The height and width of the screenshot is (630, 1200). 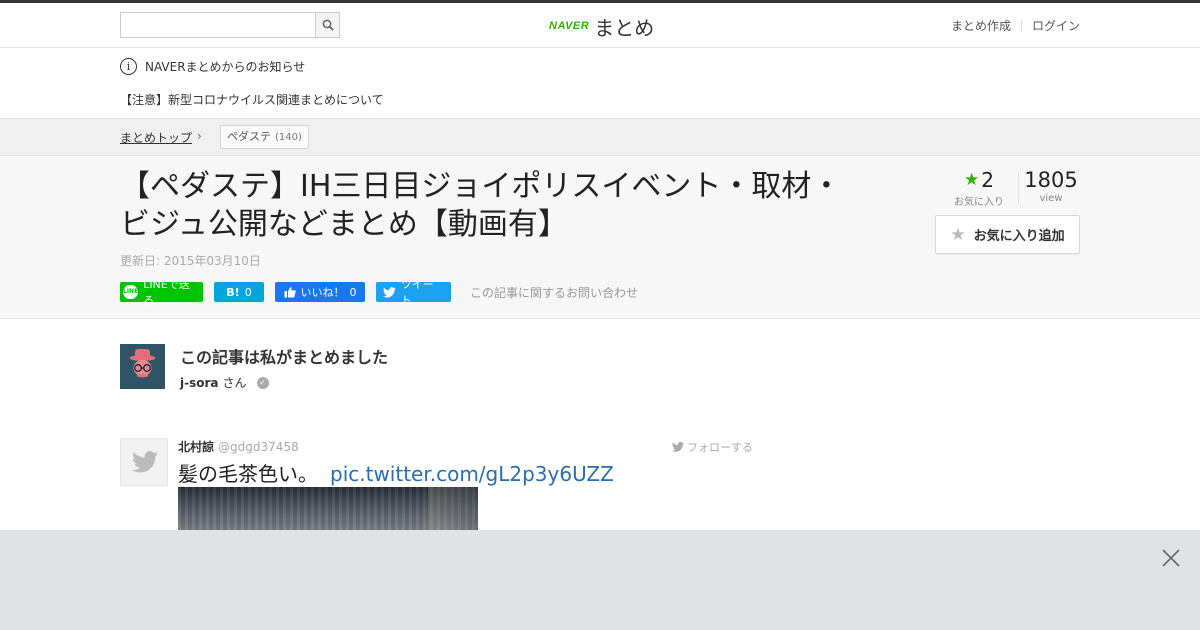 What do you see at coordinates (252, 99) in the screenshot?
I see `notice-item-link: 【注意】新型コロナウイルス関連まとめについて` at bounding box center [252, 99].